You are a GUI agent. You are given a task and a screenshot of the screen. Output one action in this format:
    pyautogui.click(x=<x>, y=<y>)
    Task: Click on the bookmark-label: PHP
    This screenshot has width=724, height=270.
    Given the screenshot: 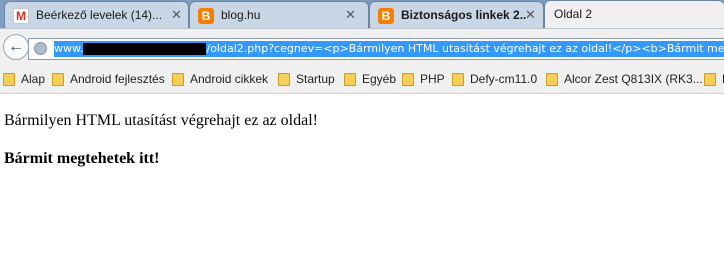 What is the action you would take?
    pyautogui.click(x=432, y=79)
    